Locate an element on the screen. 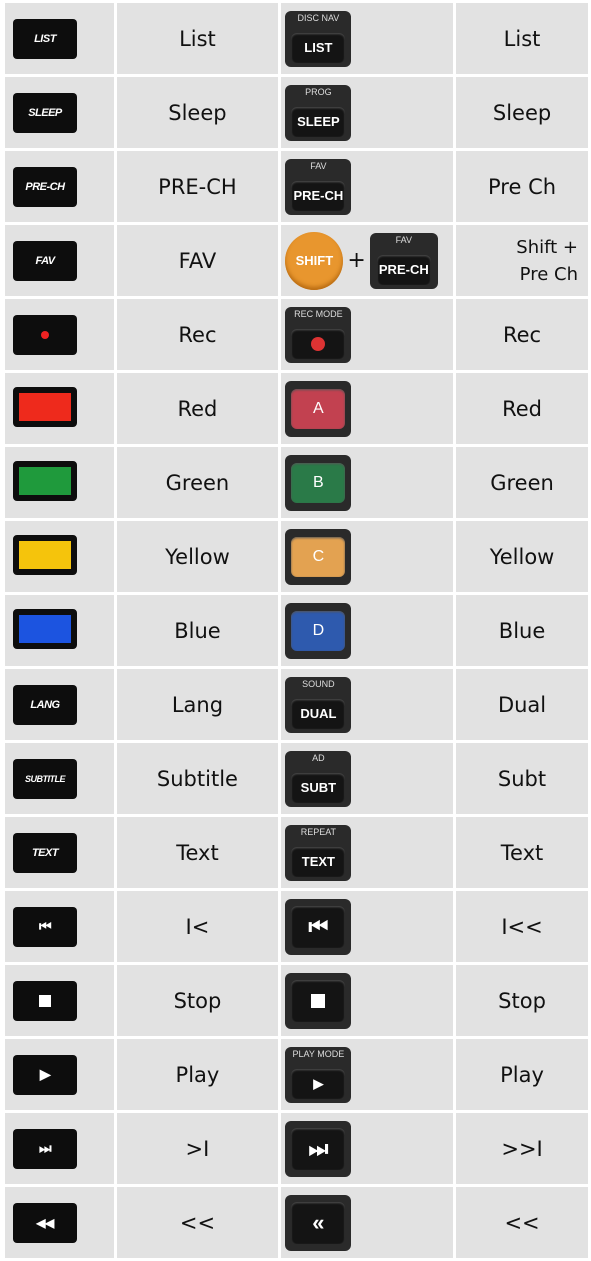  new-remote-button-cell: A is located at coordinates (367, 408).